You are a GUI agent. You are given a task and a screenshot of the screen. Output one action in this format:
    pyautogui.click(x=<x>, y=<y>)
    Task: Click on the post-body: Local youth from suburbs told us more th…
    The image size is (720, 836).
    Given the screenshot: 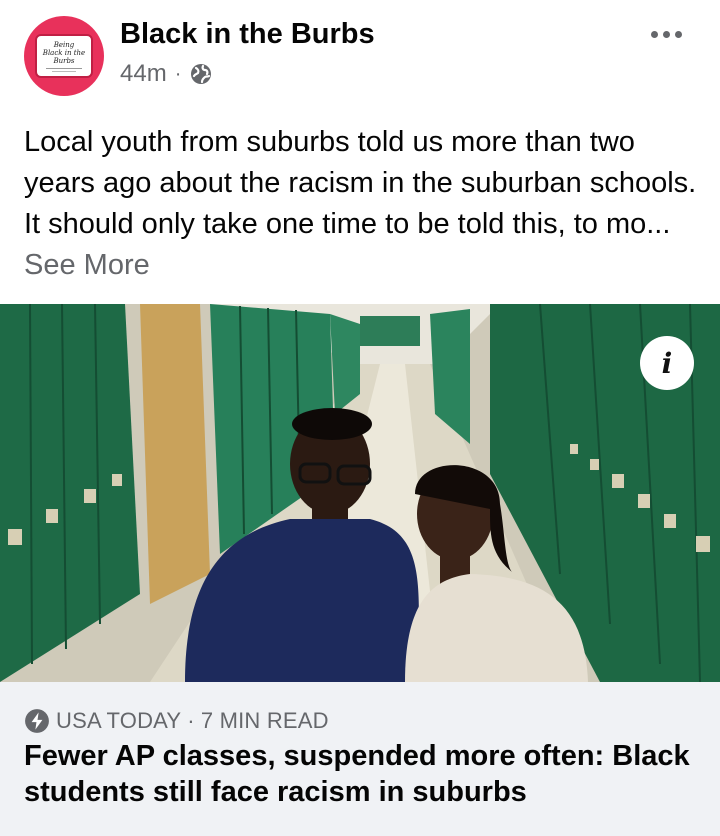 What is the action you would take?
    pyautogui.click(x=360, y=183)
    